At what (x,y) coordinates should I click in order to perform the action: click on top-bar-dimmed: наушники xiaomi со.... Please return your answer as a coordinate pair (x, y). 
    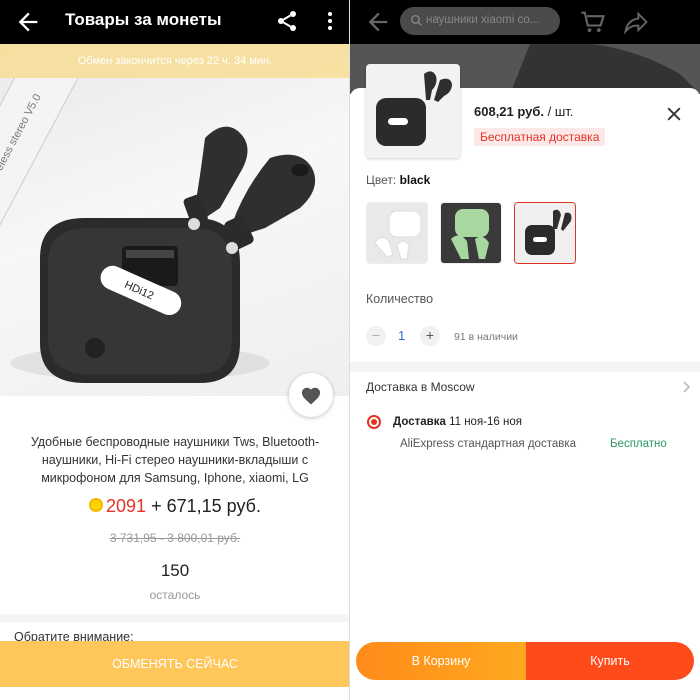
    Looking at the image, I should click on (525, 22).